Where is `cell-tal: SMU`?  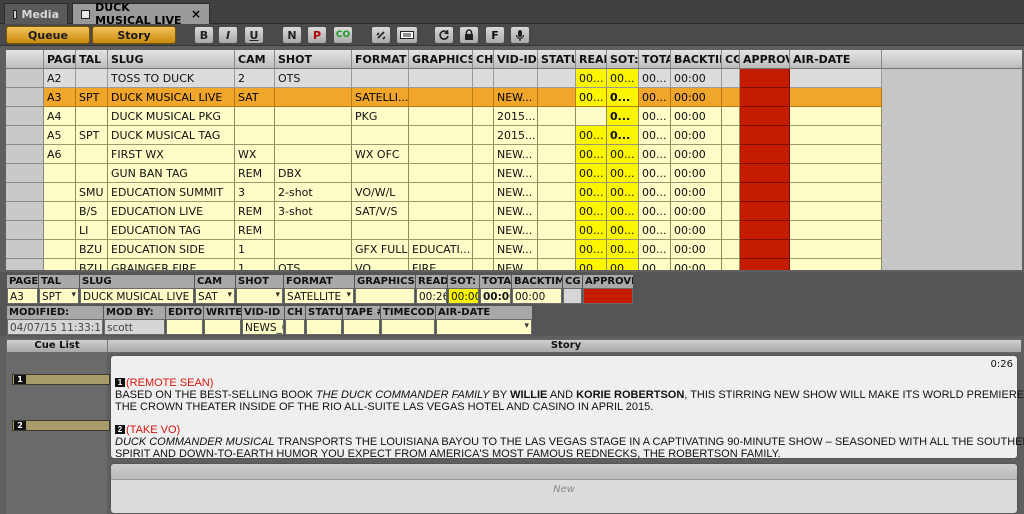
cell-tal: SMU is located at coordinates (92, 192).